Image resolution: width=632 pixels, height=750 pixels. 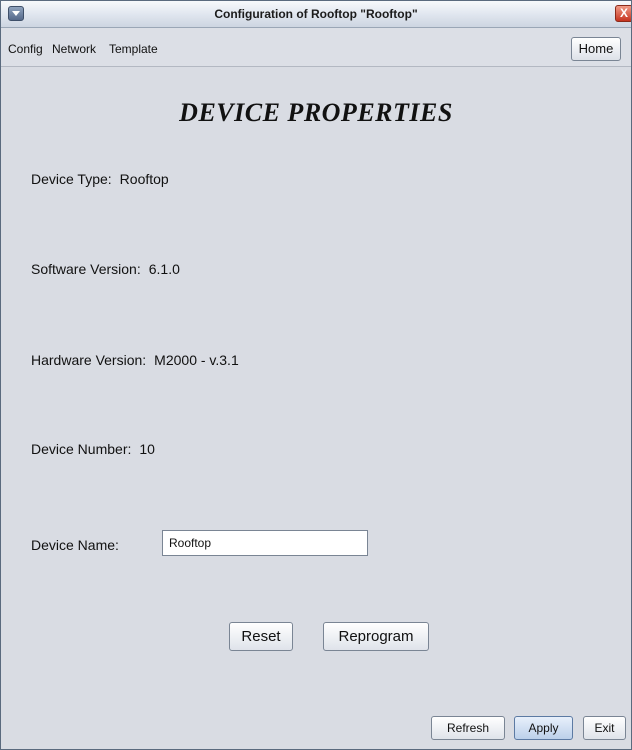 I want to click on reprogram-button: Reprogram, so click(x=376, y=636).